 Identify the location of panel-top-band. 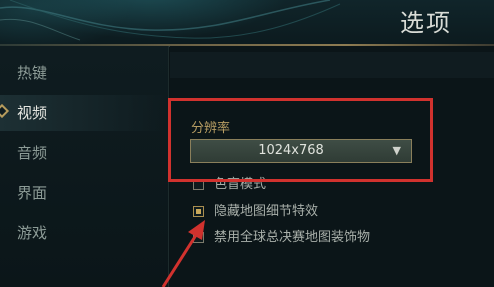
(332, 65).